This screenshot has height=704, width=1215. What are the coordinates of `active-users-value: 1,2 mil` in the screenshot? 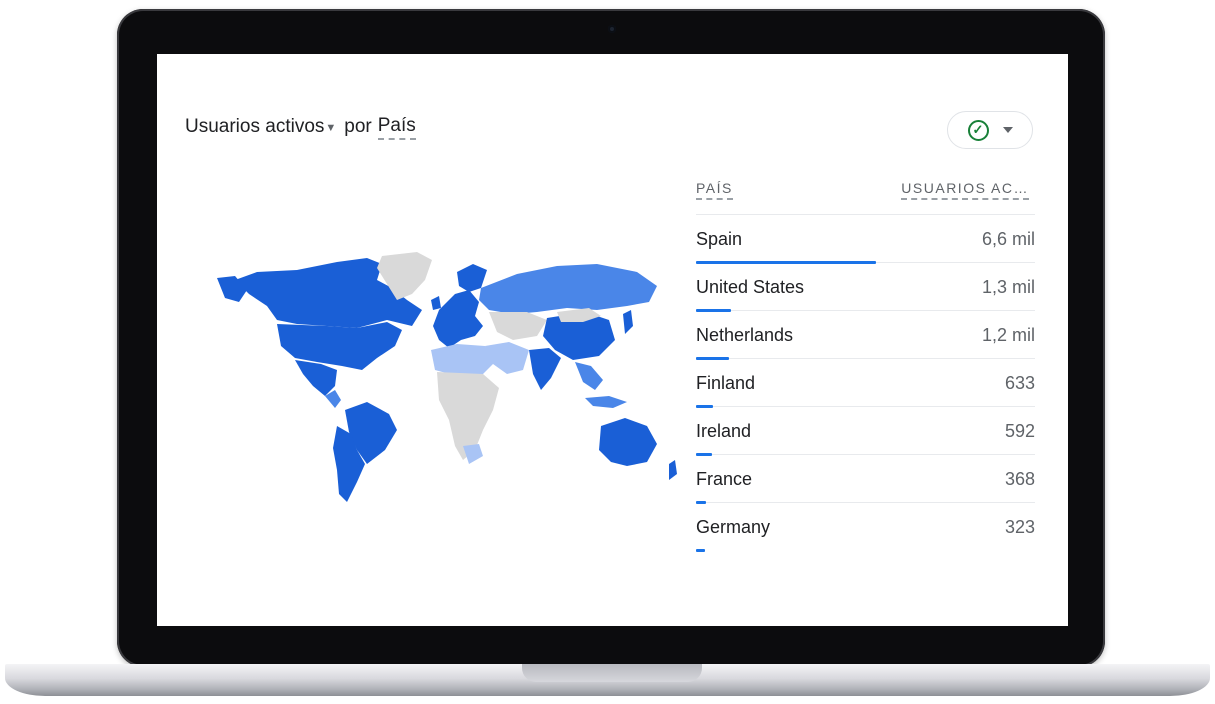 It's located at (1008, 335).